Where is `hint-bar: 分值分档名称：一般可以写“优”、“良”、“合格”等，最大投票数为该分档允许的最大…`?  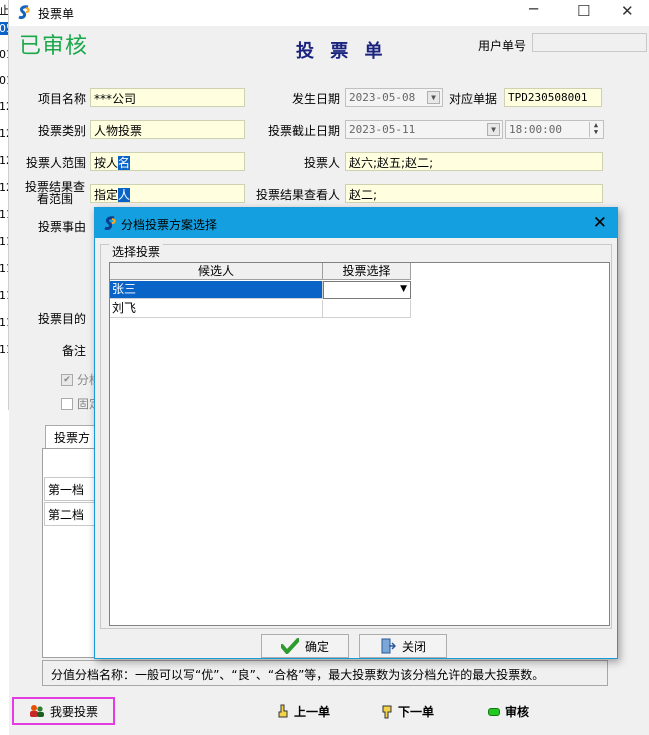 hint-bar: 分值分档名称：一般可以写“优”、“良”、“合格”等，最大投票数为该分档允许的最大… is located at coordinates (325, 673).